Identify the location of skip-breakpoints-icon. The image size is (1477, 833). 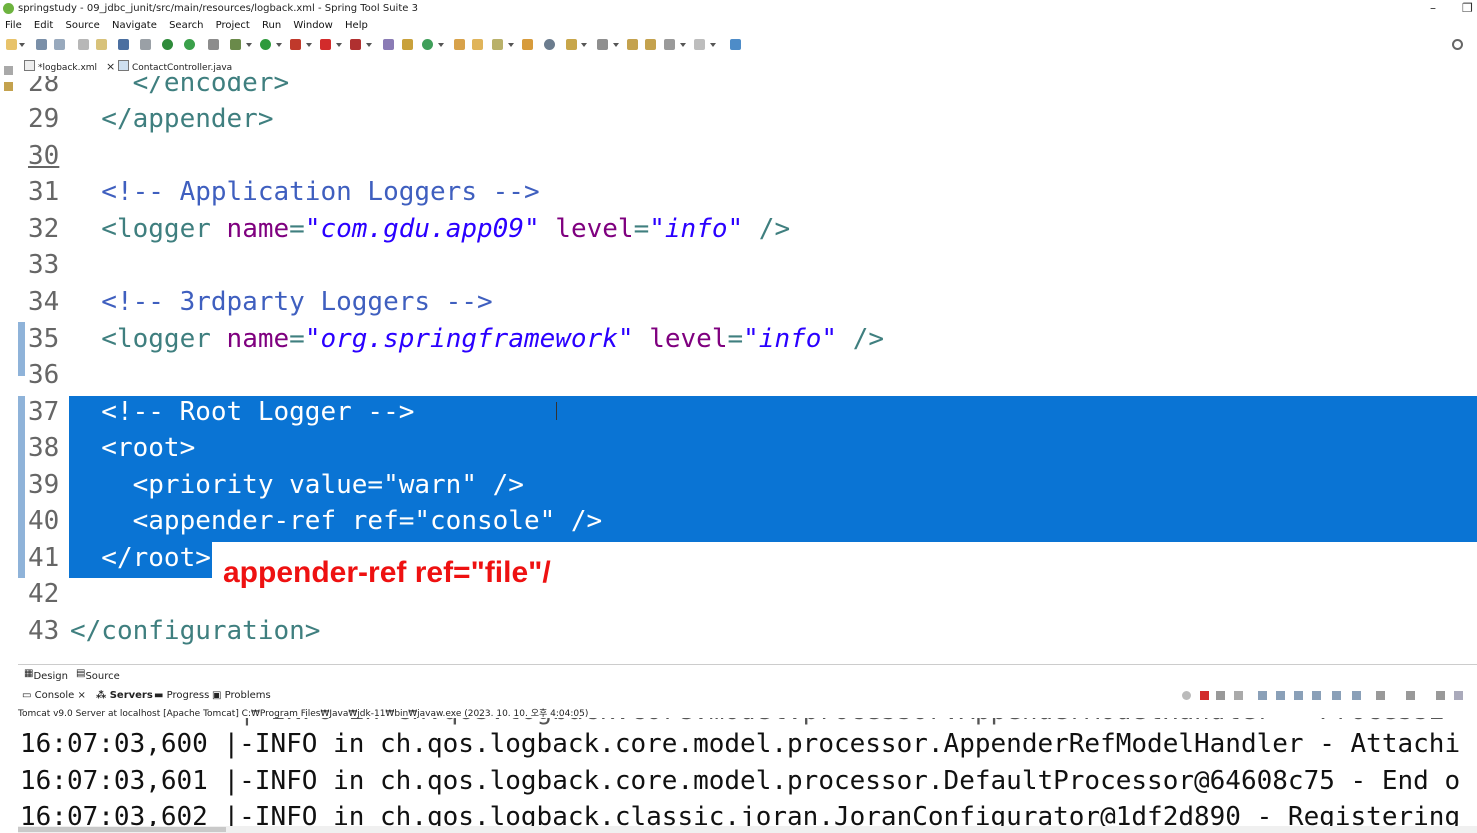
(145, 44).